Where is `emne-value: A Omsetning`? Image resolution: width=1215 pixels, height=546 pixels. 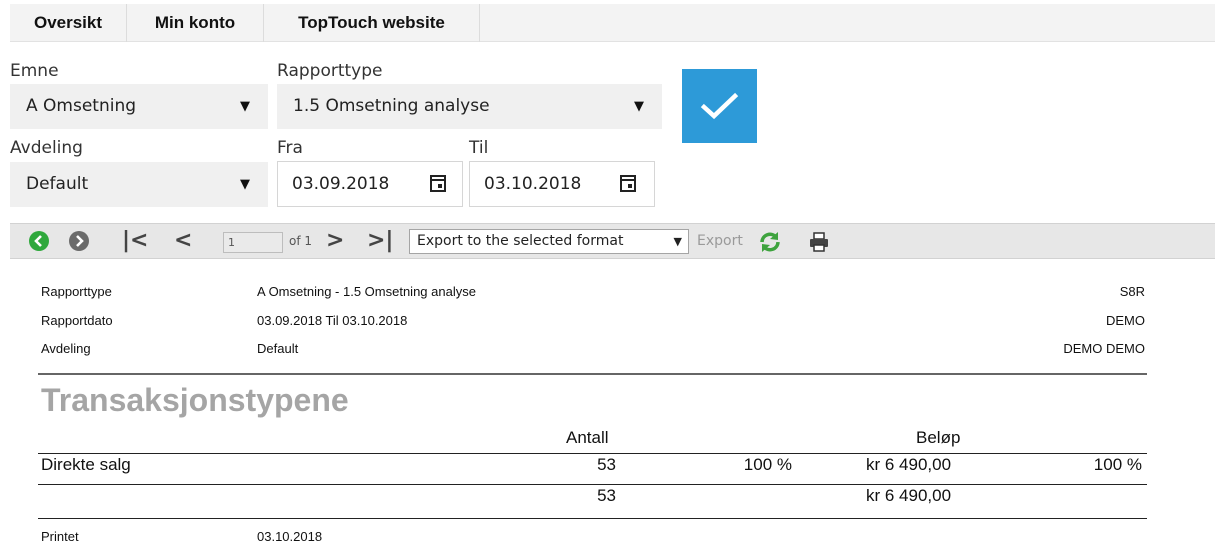
emne-value: A Omsetning is located at coordinates (81, 106).